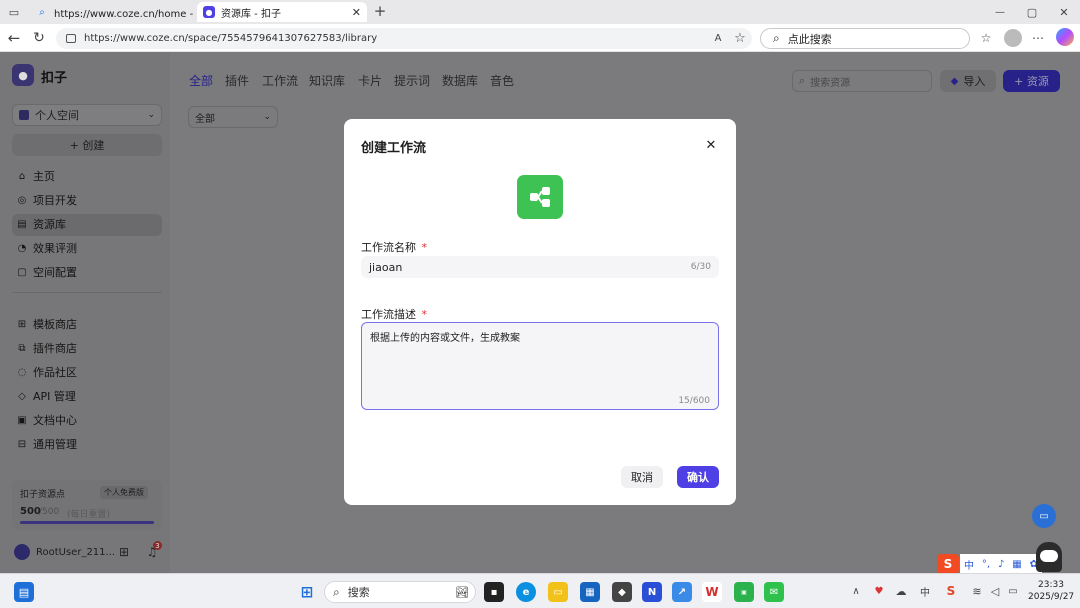  I want to click on tab-actions-icon: ▭, so click(14, 12).